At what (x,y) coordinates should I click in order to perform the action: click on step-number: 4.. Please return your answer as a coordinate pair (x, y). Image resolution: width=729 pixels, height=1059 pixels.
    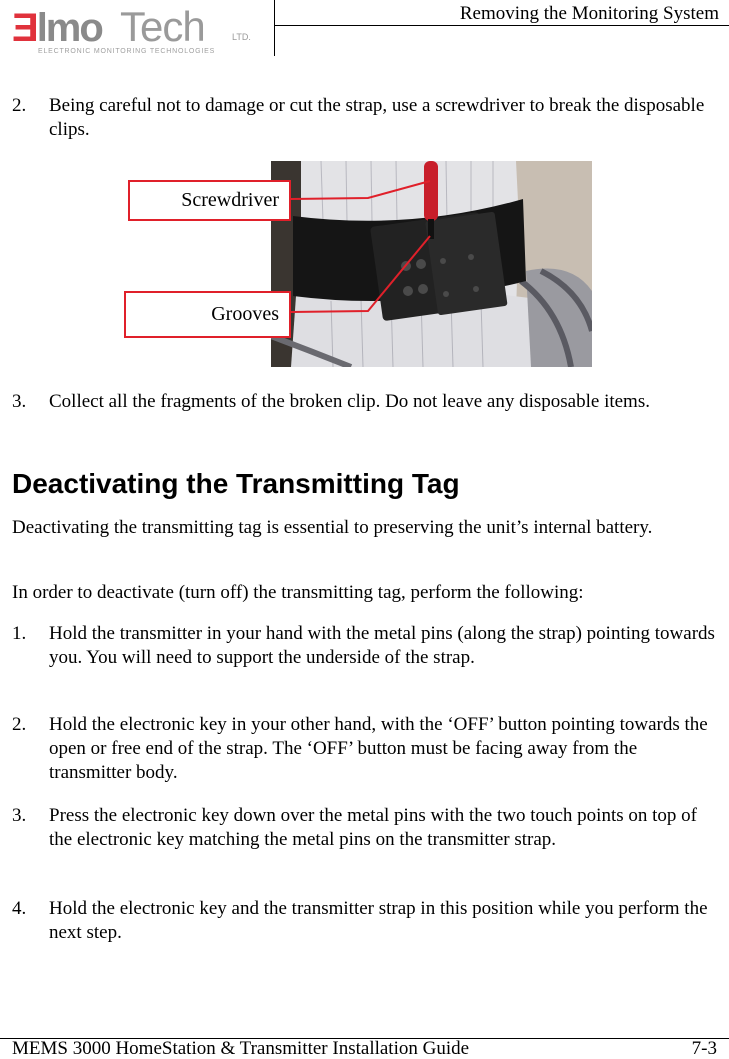
    Looking at the image, I should click on (19, 908).